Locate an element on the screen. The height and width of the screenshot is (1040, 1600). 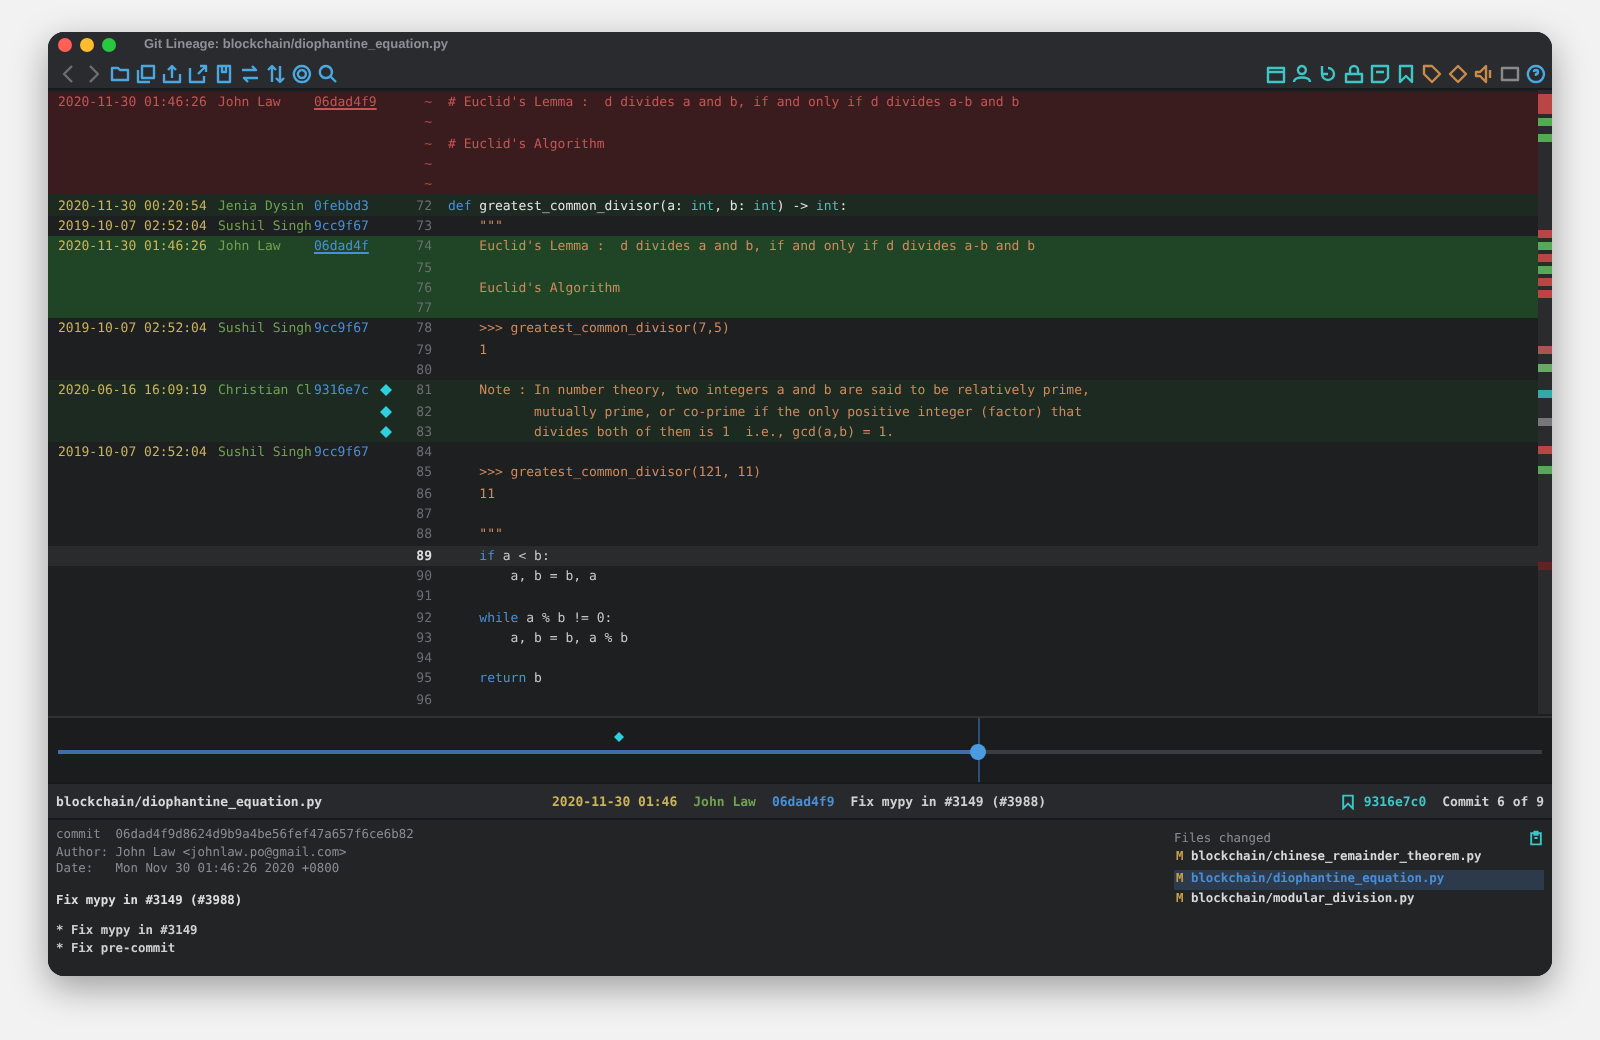
lock-icon is located at coordinates (1354, 73).